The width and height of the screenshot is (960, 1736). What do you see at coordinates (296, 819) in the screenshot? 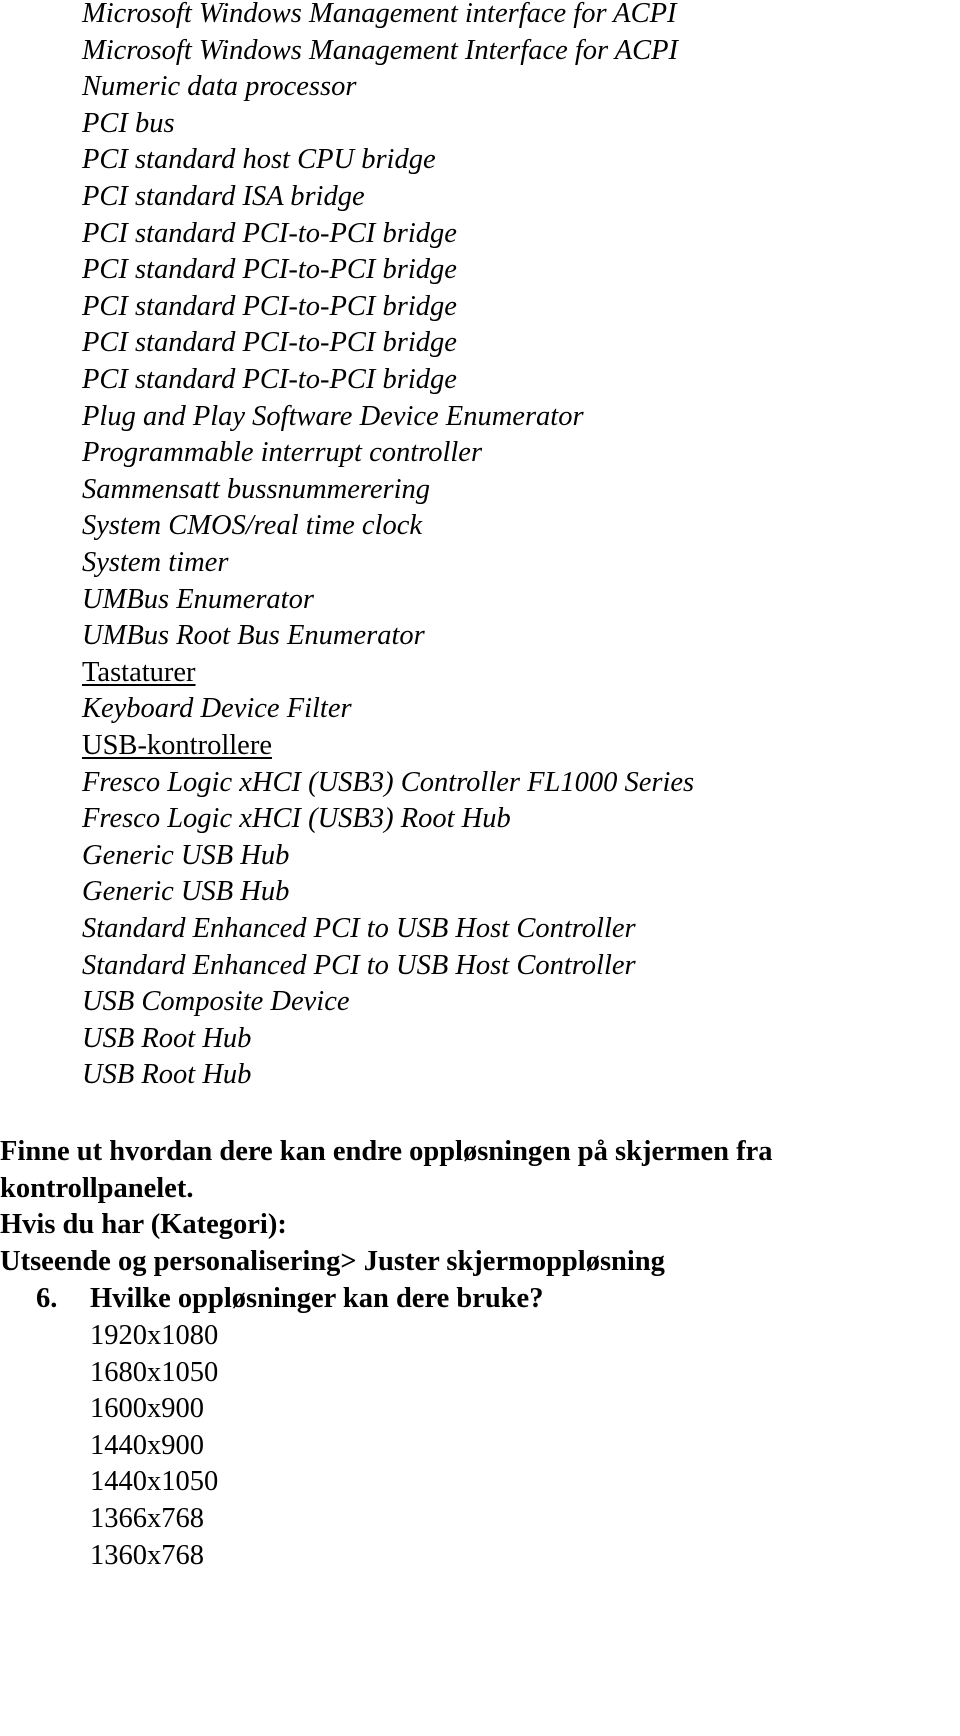
I see `device-item: Fresco Logic xHCI (USB3) Root Hub` at bounding box center [296, 819].